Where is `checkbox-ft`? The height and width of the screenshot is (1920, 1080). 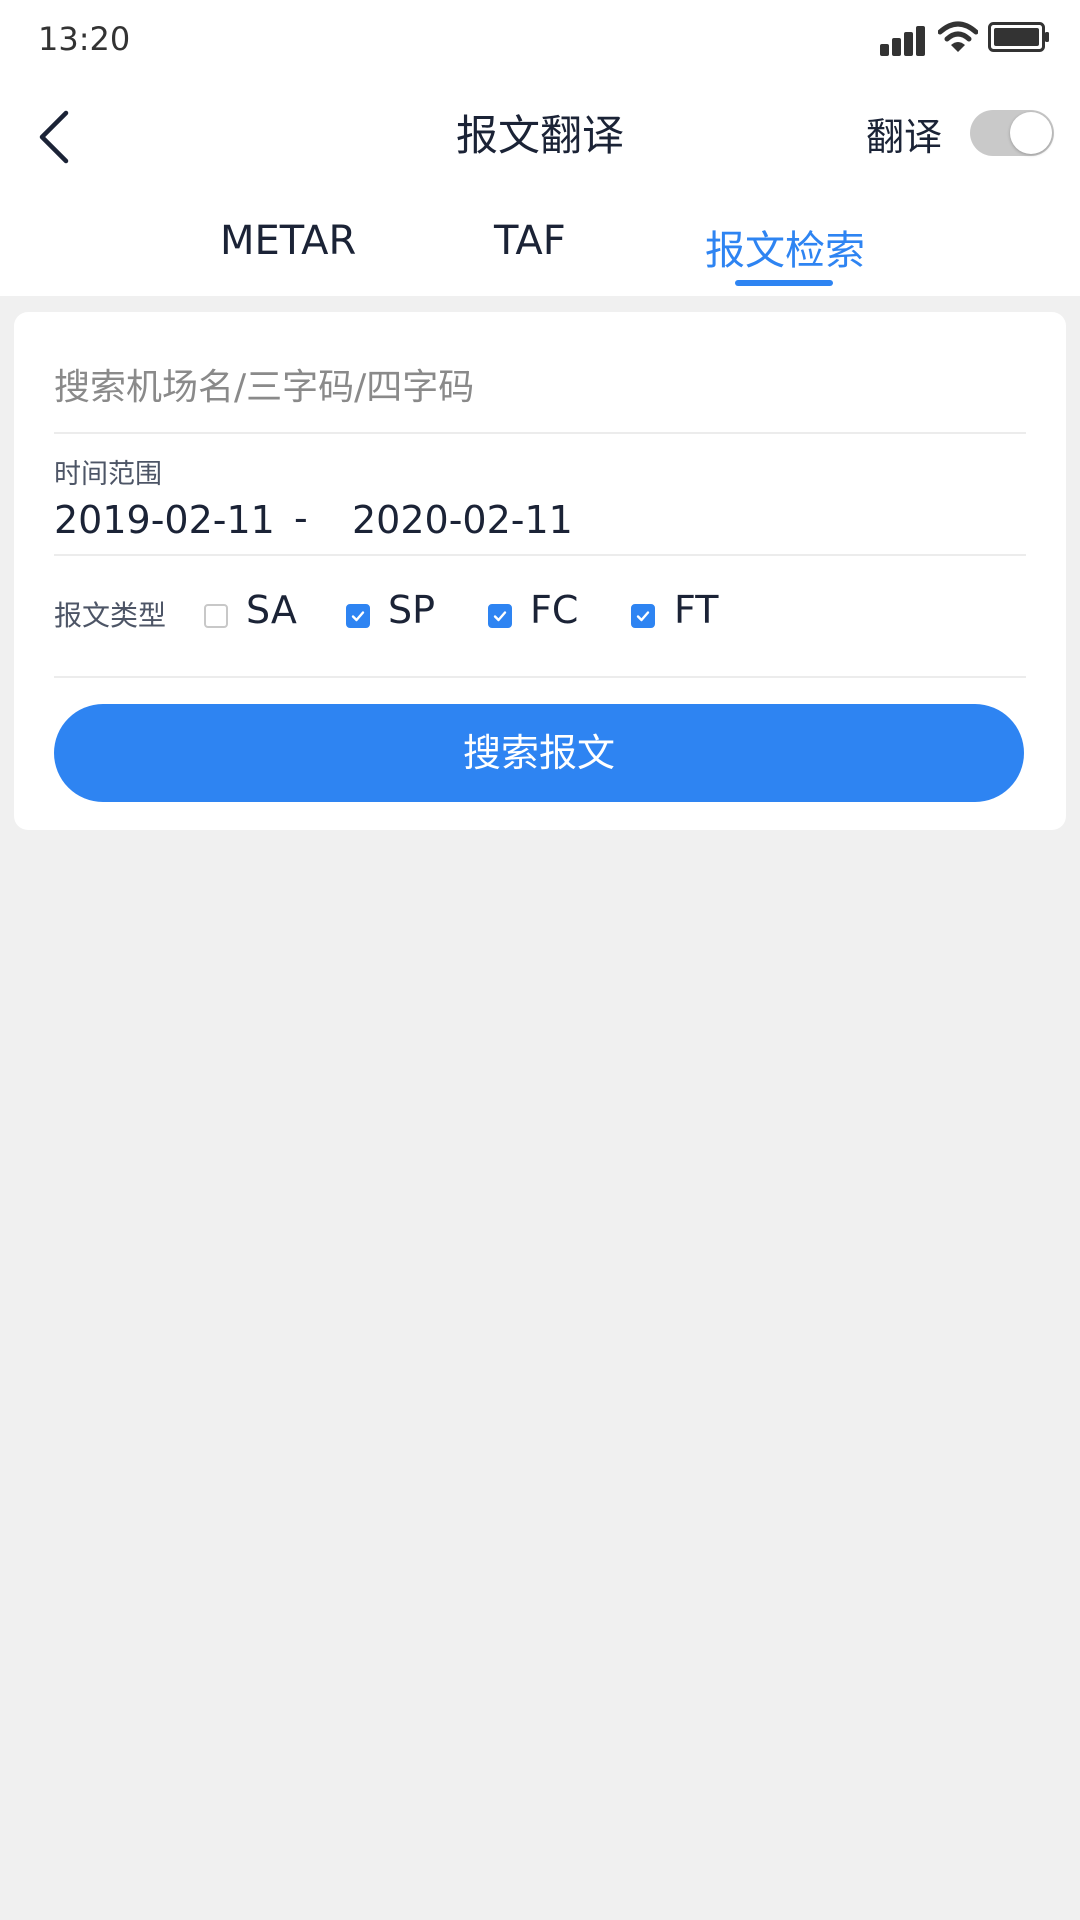
checkbox-ft is located at coordinates (643, 616).